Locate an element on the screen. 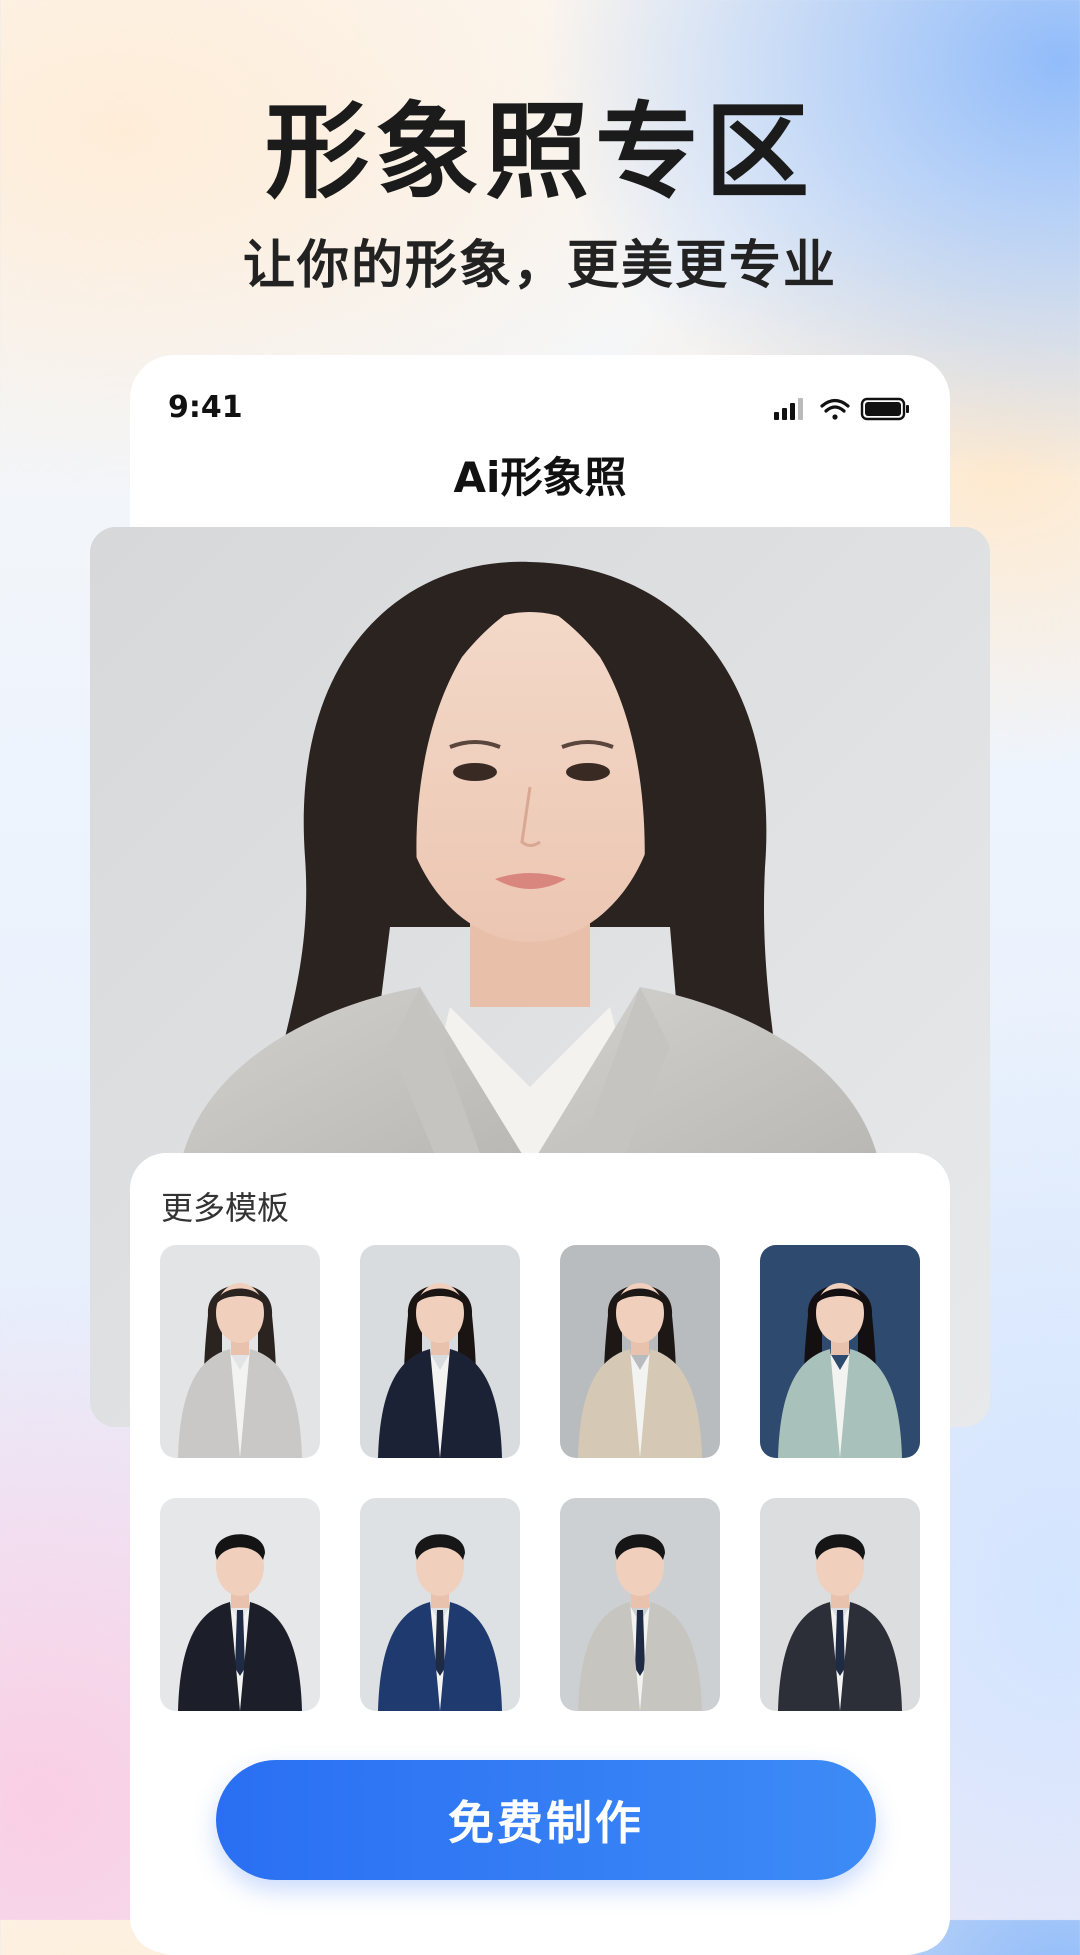  status-icons is located at coordinates (842, 409).